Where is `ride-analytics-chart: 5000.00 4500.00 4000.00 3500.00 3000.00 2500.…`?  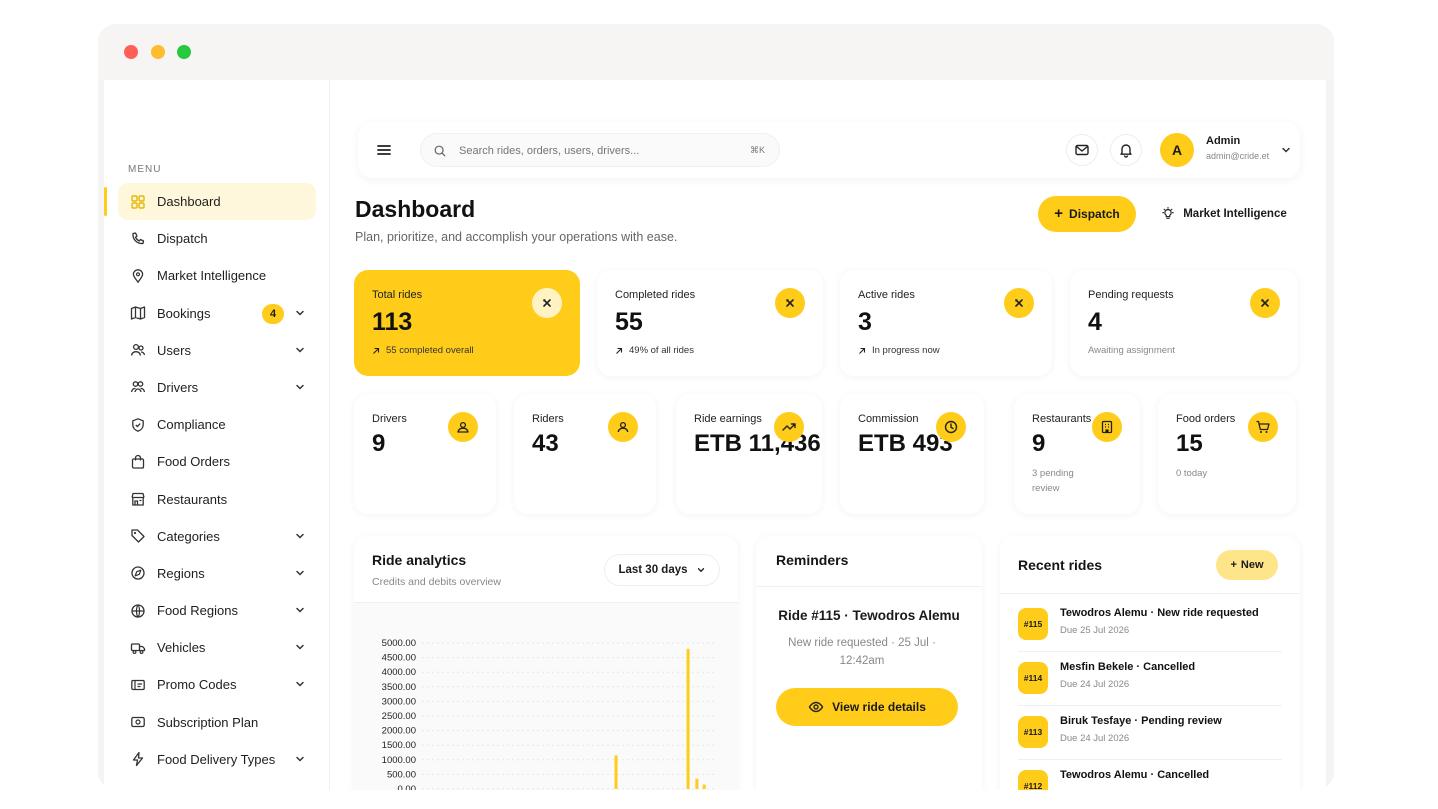
ride-analytics-chart: 5000.00 4500.00 4000.00 3500.00 3000.00 2500.… is located at coordinates (549, 714).